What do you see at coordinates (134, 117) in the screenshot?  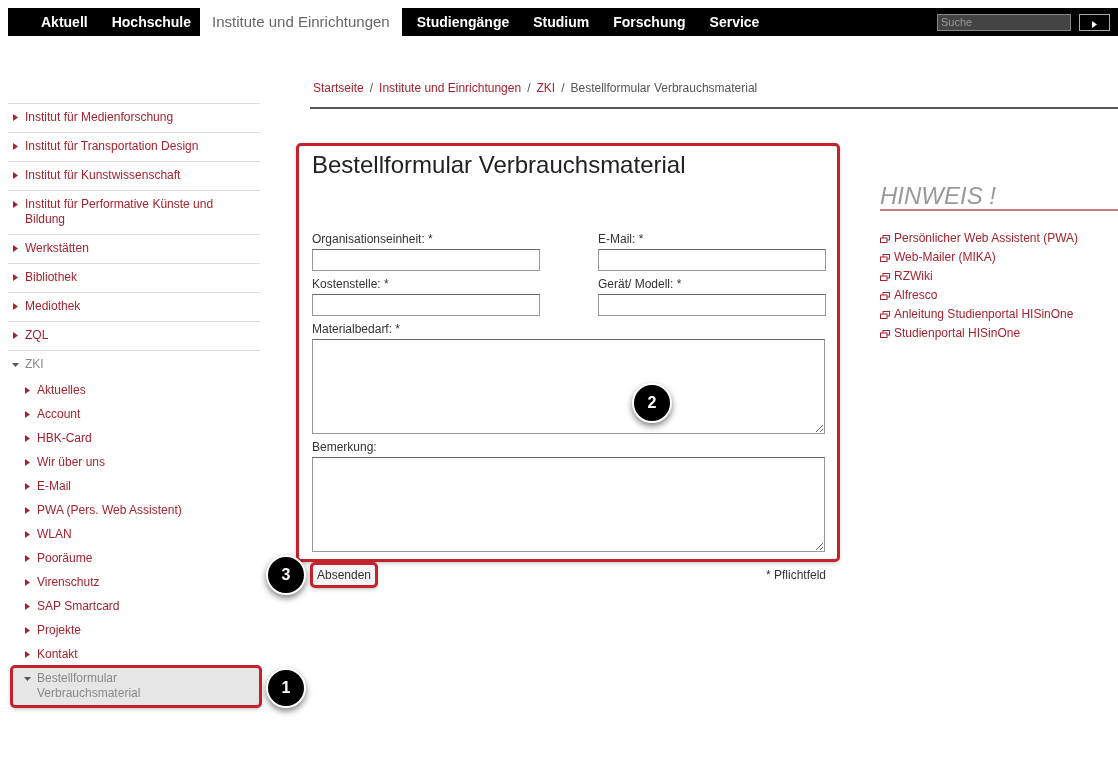 I see `sidebar-item: Institut für Medienforschung` at bounding box center [134, 117].